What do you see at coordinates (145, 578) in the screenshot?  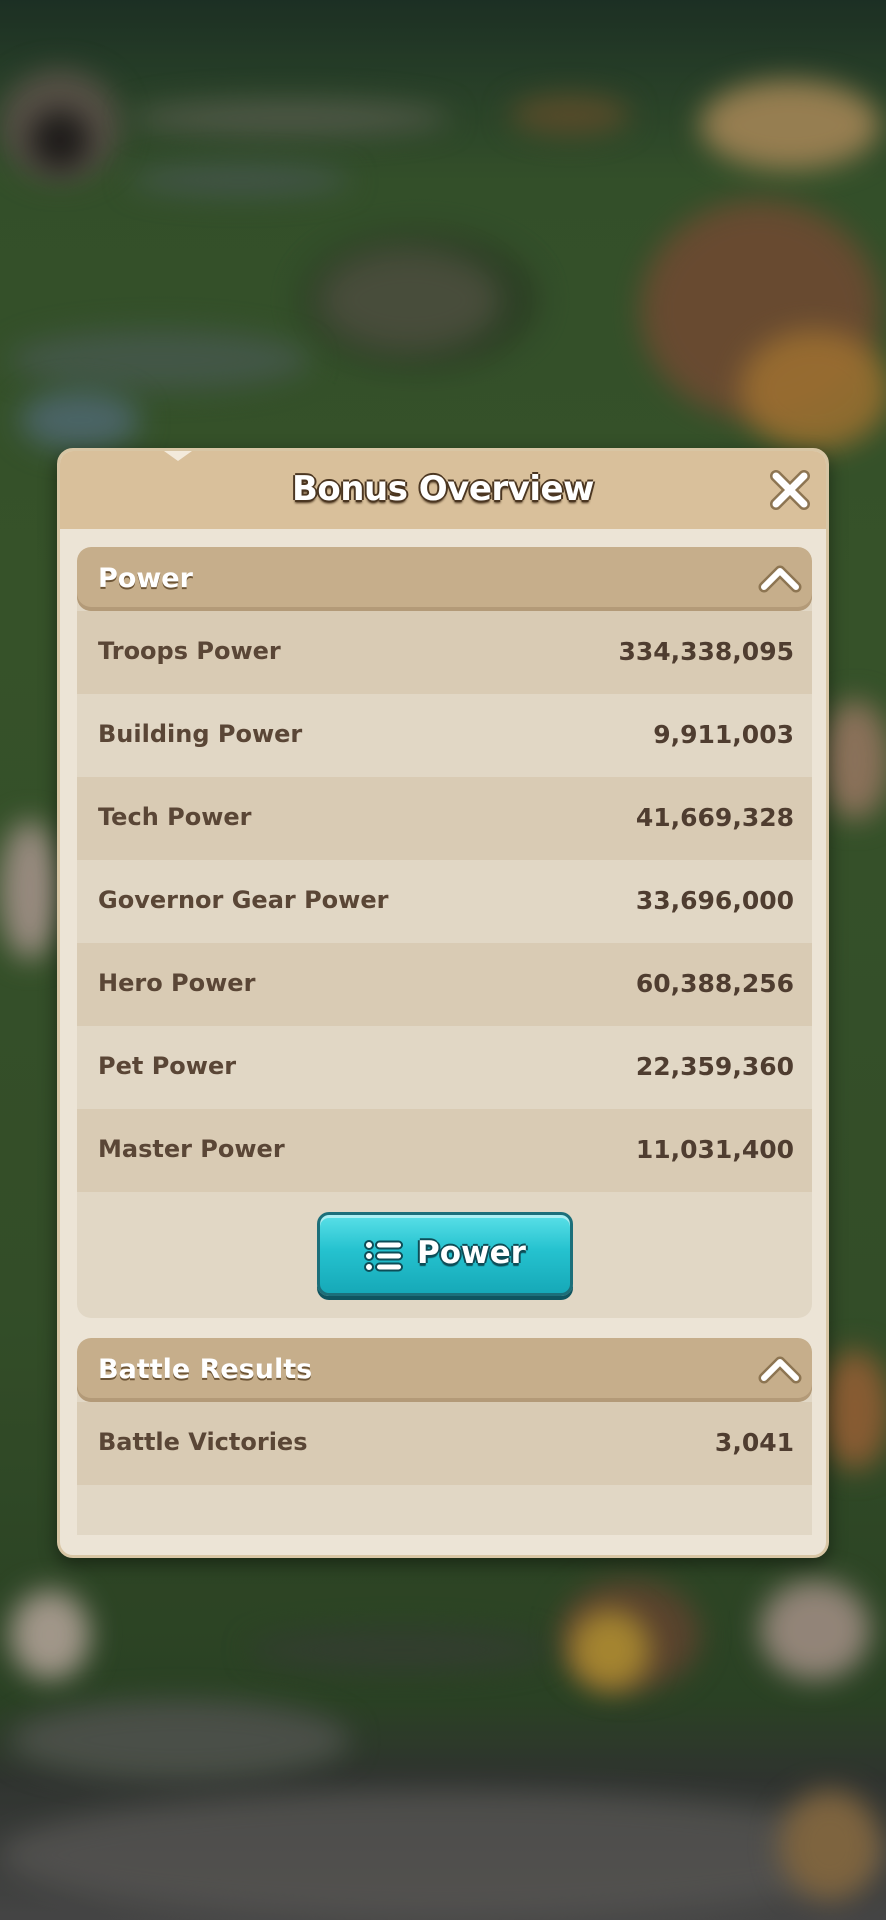 I see `section-title: Power` at bounding box center [145, 578].